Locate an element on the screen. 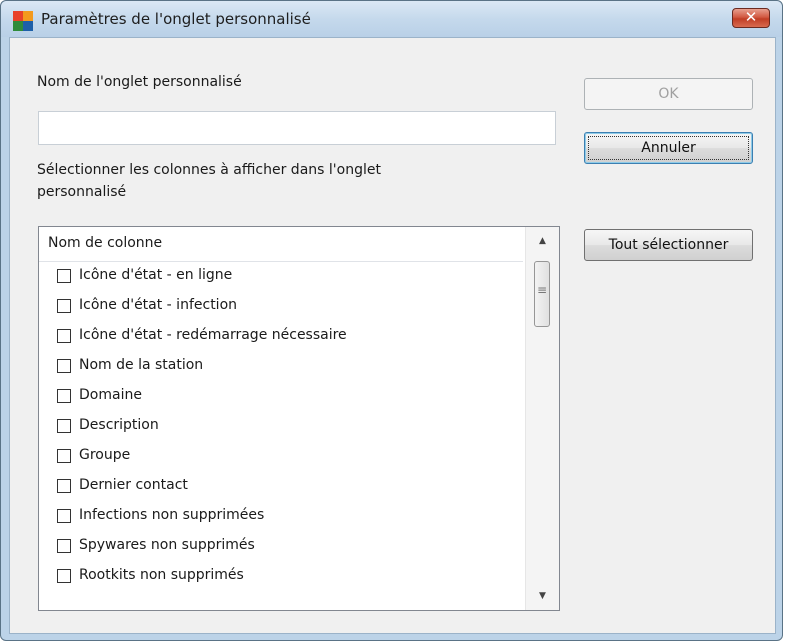  list-header: Nom de colonne is located at coordinates (281, 244).